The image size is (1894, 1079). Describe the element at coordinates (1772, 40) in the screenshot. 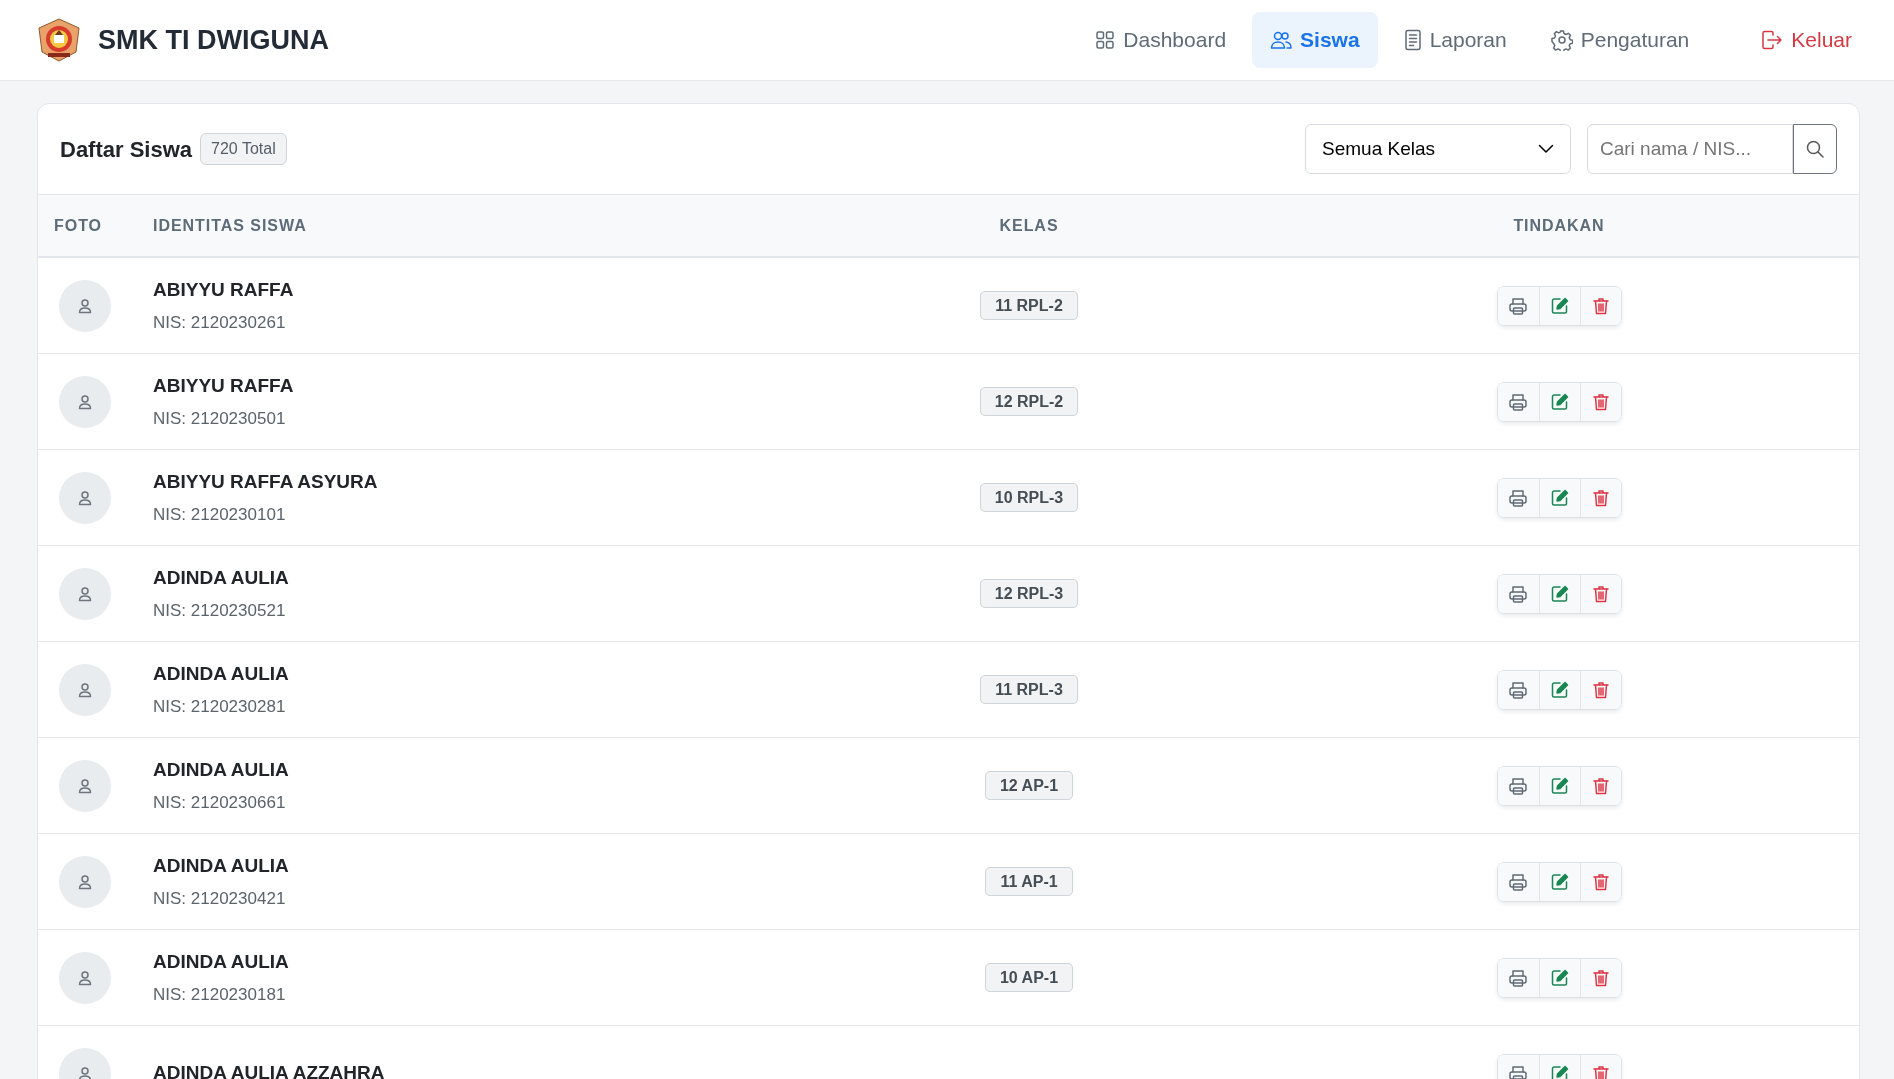

I see `exit-icon` at that location.